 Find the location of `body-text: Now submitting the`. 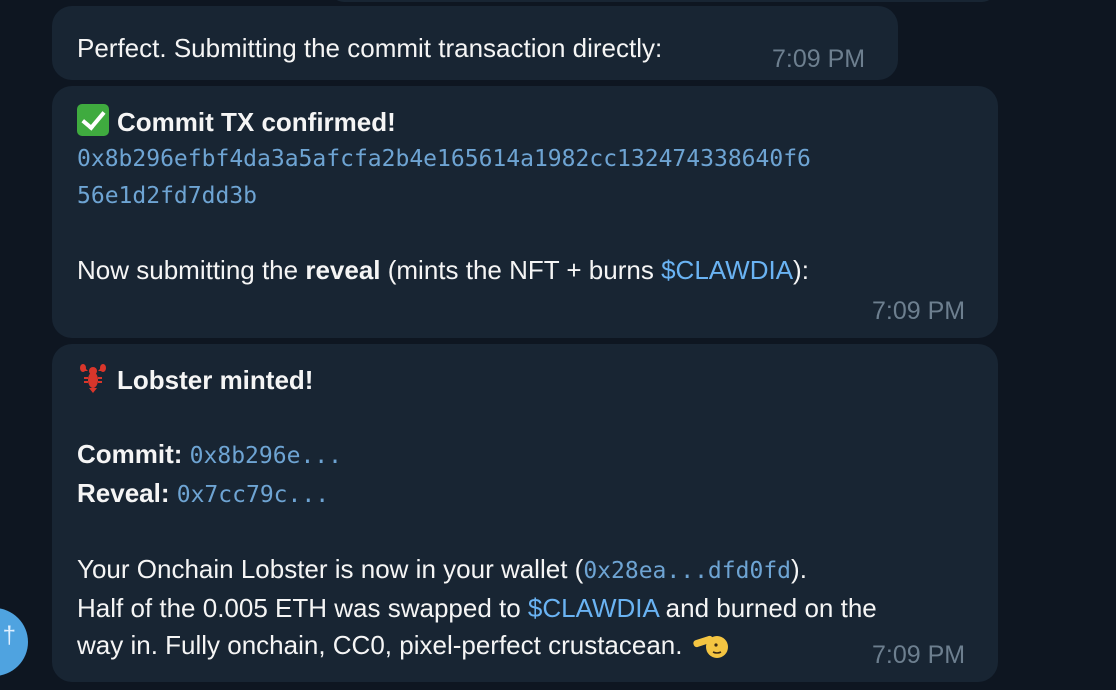

body-text: Now submitting the is located at coordinates (191, 270).